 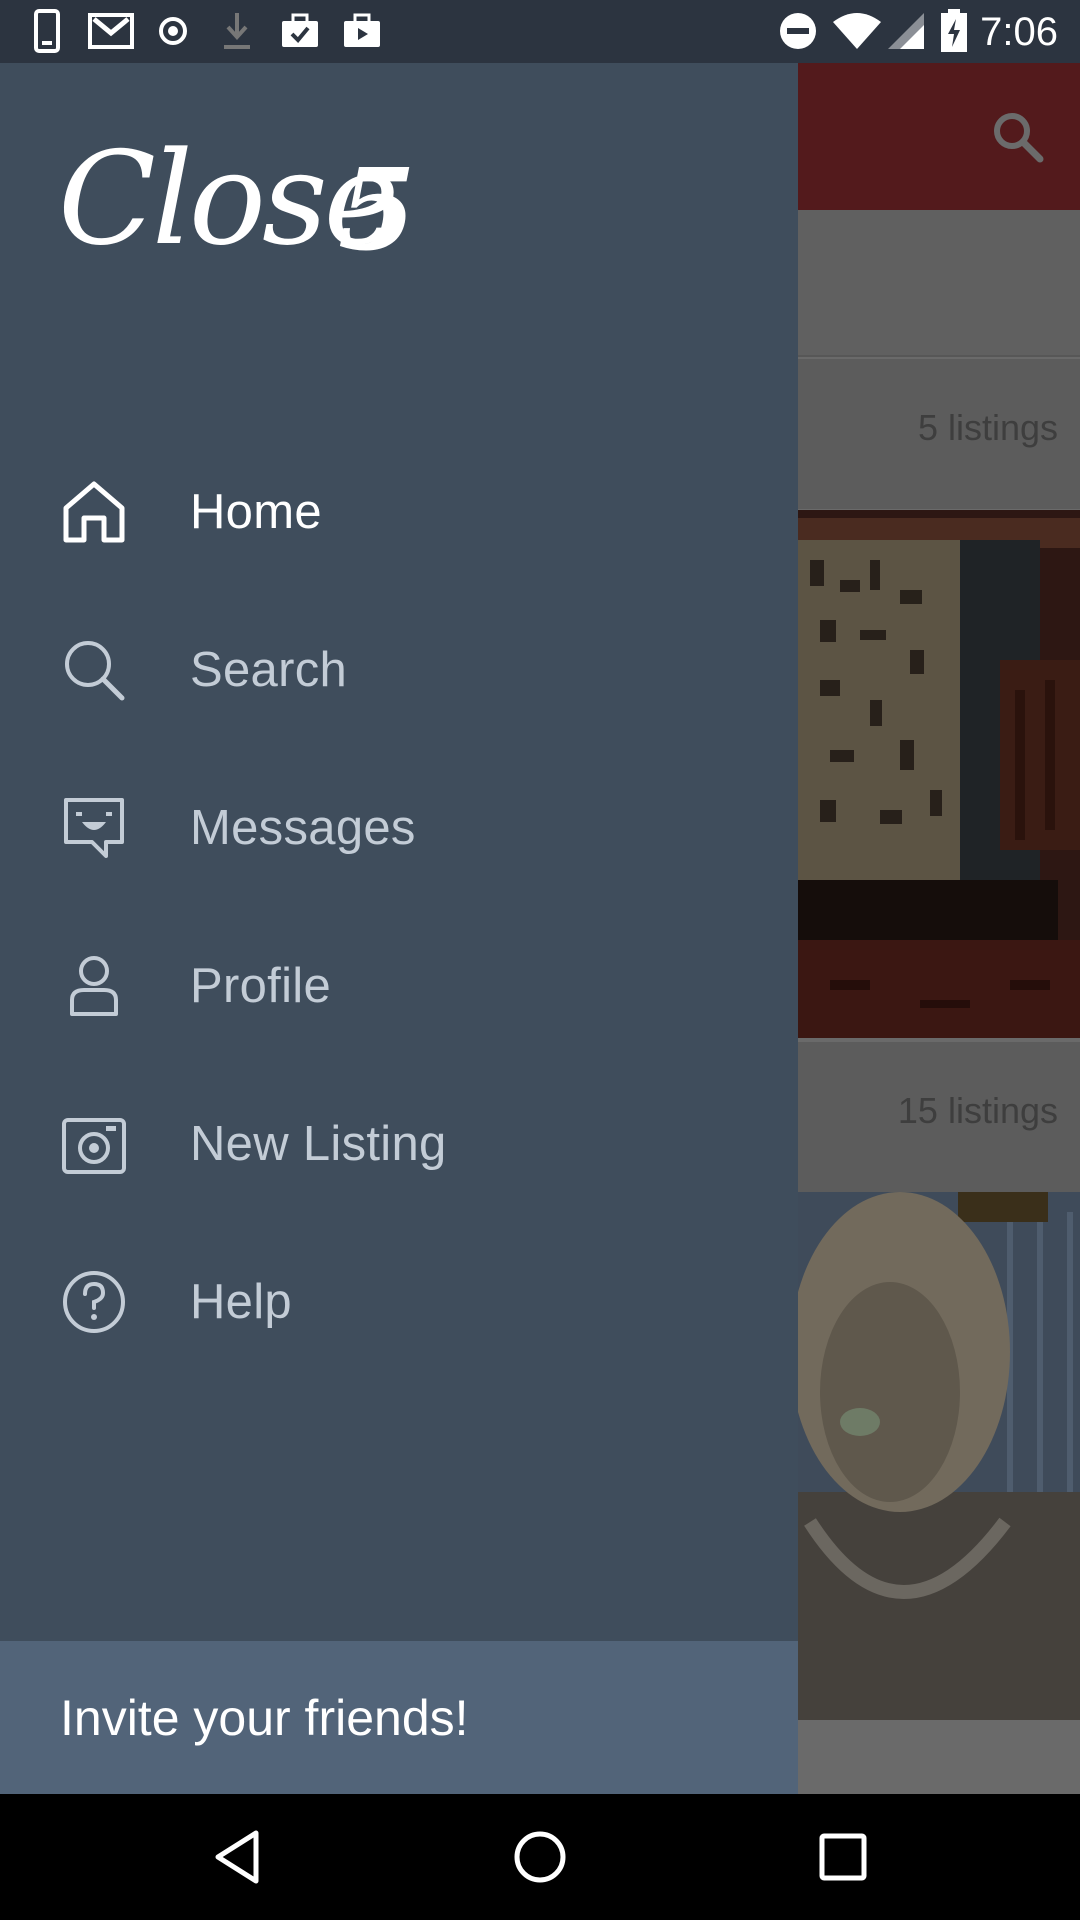 I want to click on svg-text: 5, so click(x=377, y=209).